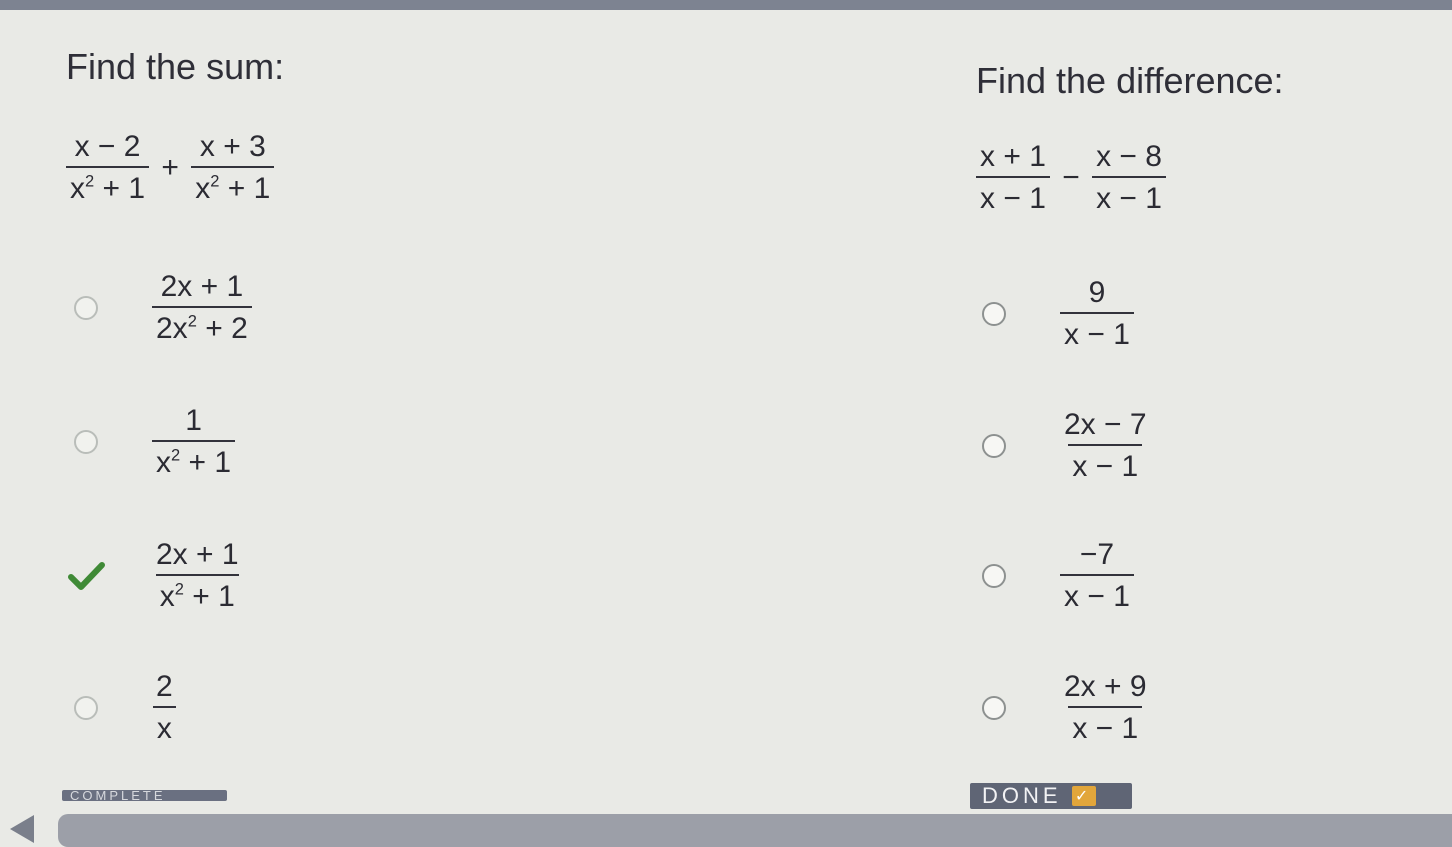 The height and width of the screenshot is (847, 1452). Describe the element at coordinates (164, 708) in the screenshot. I see `option-fraction: 2 x` at that location.